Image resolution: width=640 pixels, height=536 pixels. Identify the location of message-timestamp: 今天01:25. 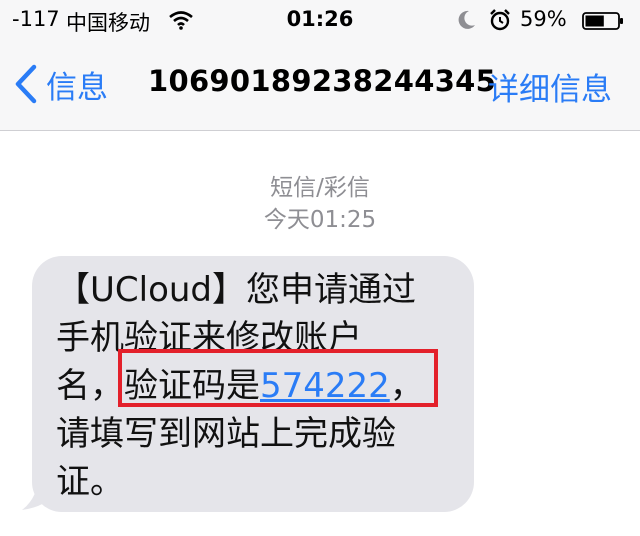
(320, 220).